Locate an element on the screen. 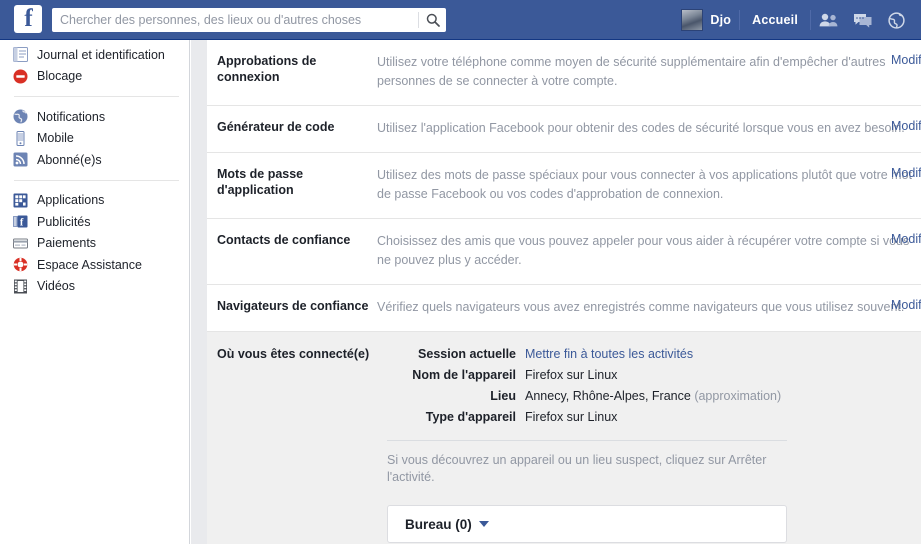  section-title: Où vous êtes connecté(e) is located at coordinates (293, 354).